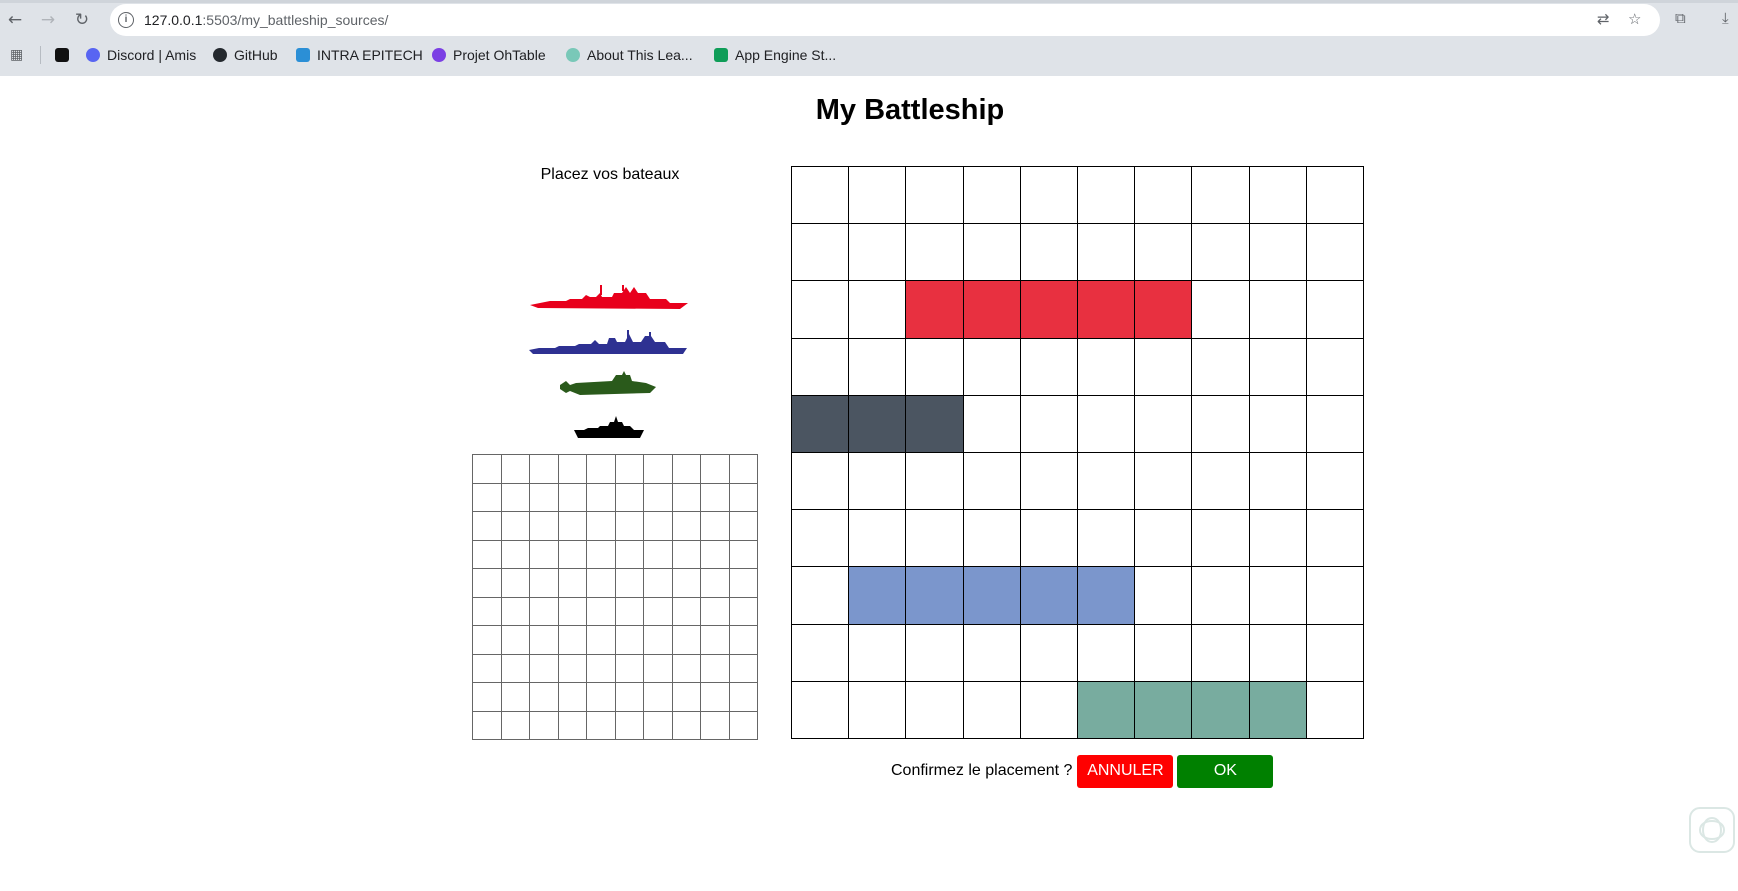 The image size is (1738, 891). I want to click on bookmark-item: INTRA EPITECH, so click(359, 55).